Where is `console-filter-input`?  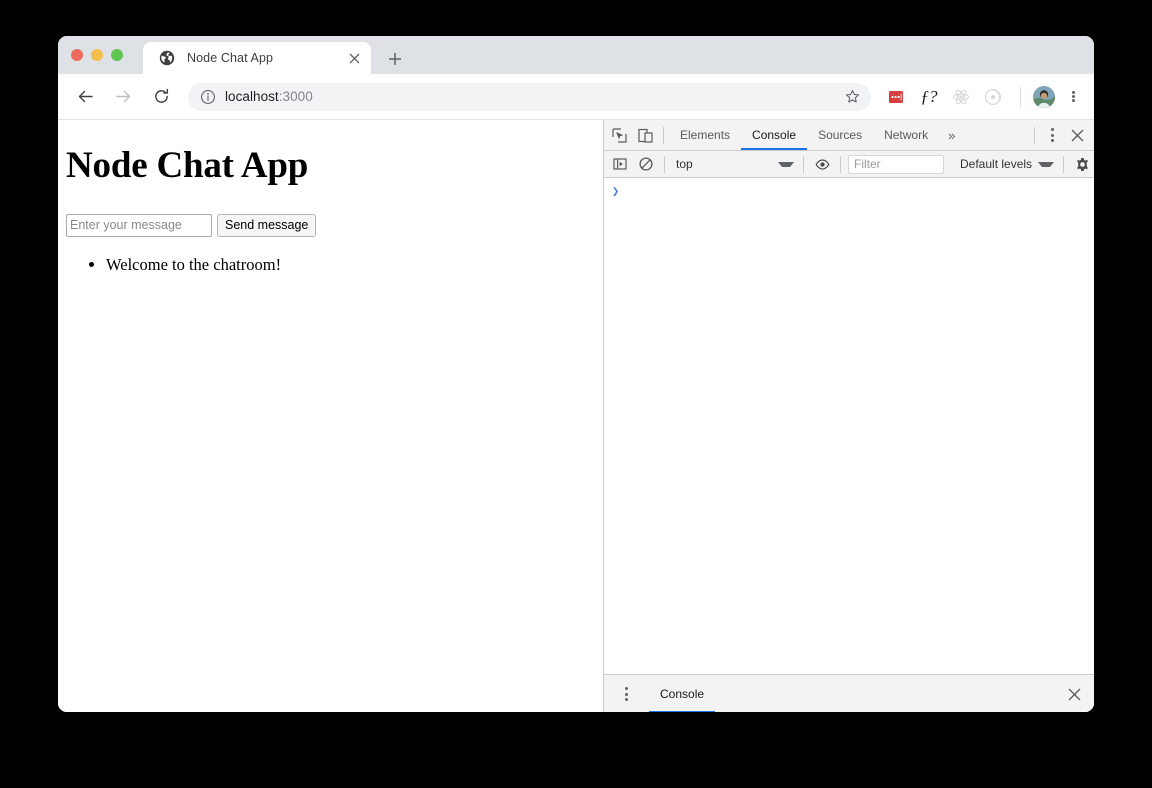 console-filter-input is located at coordinates (896, 164).